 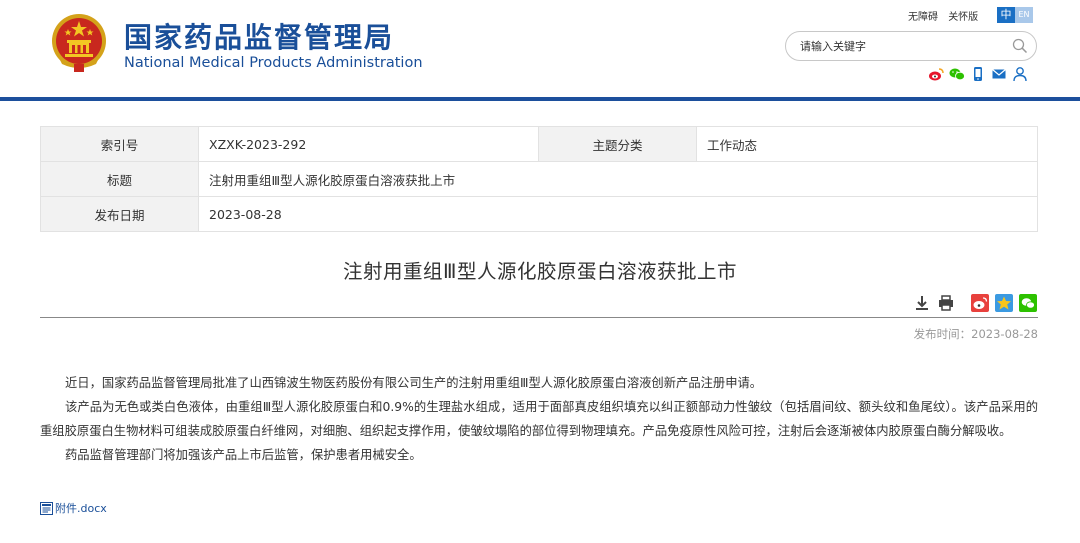 I want to click on qzone-share-icon, so click(x=1004, y=303).